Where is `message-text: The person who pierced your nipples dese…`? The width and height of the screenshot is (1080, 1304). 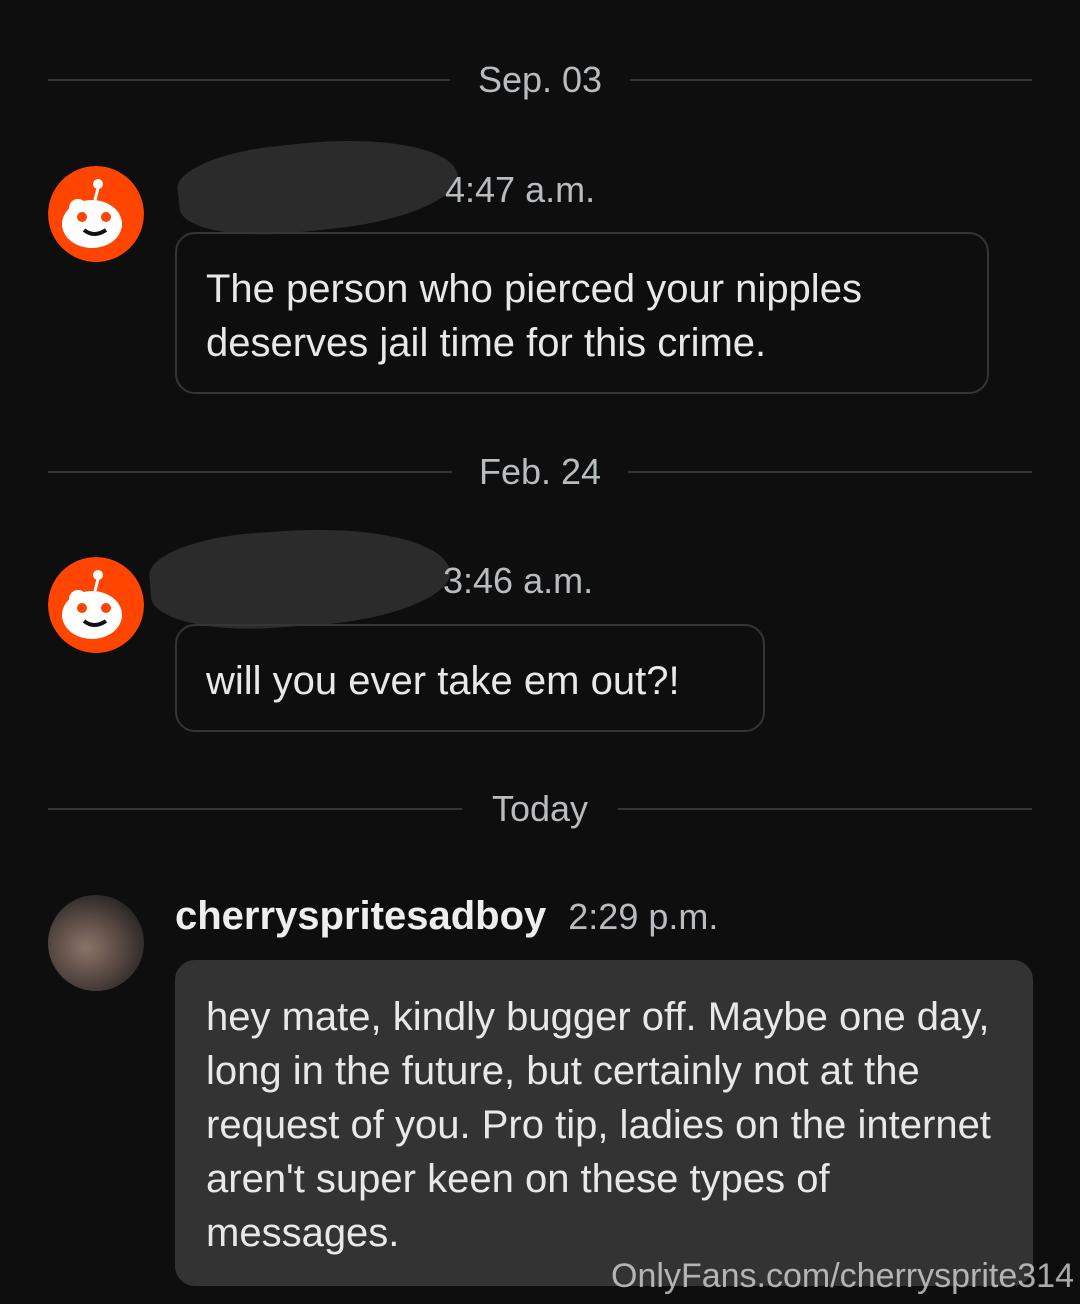 message-text: The person who pierced your nipples dese… is located at coordinates (534, 316).